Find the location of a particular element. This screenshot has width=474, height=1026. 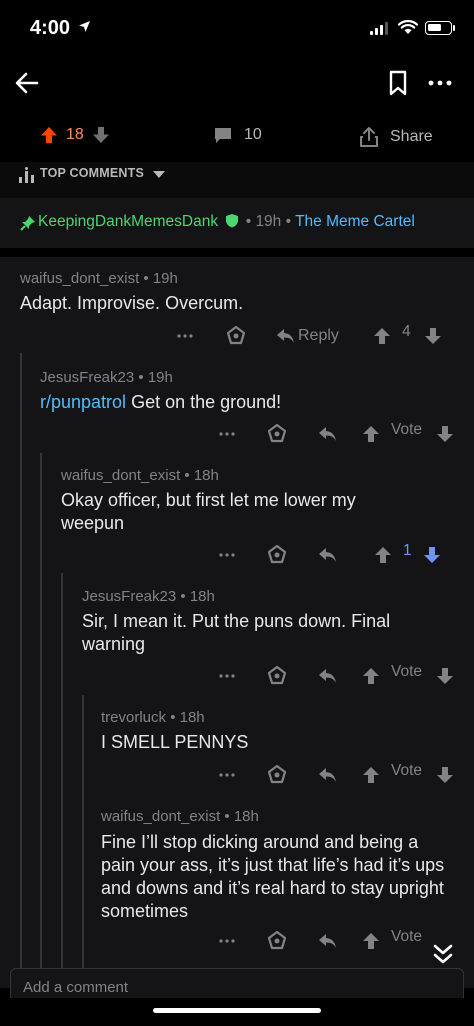

comment-meta: trevorluck • 18h is located at coordinates (153, 717).